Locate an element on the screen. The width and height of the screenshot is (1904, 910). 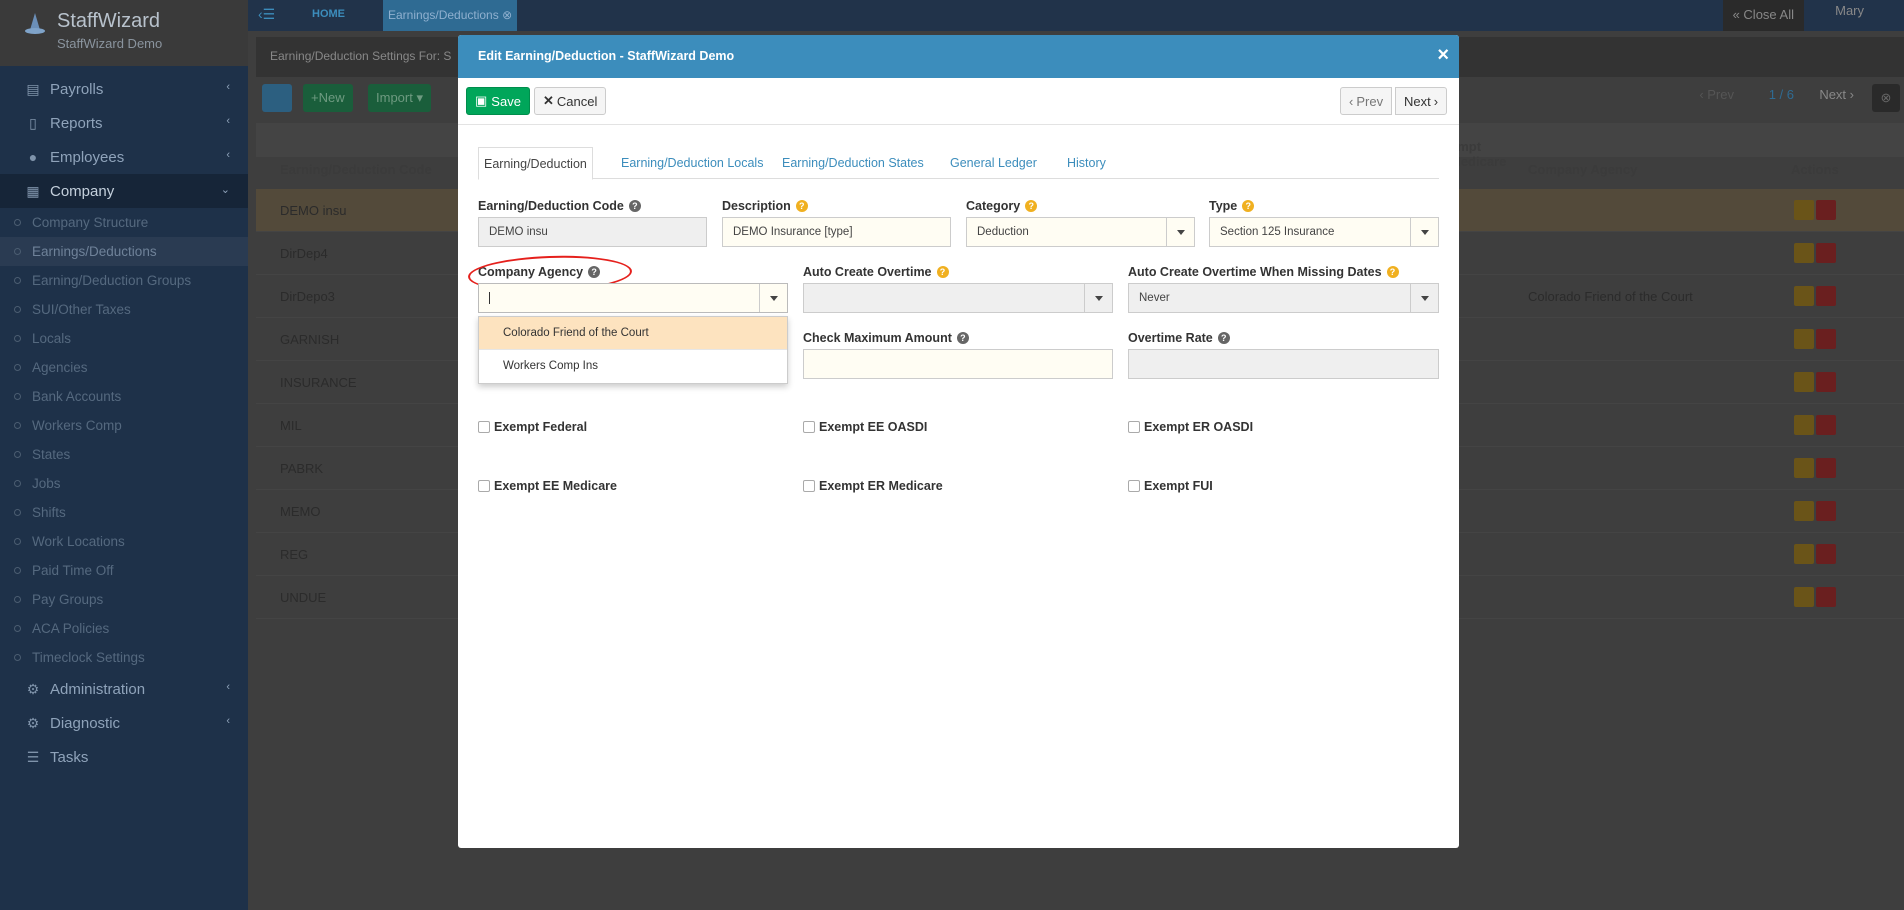
sidebar-subitem: Bank Accounts is located at coordinates (124, 396).